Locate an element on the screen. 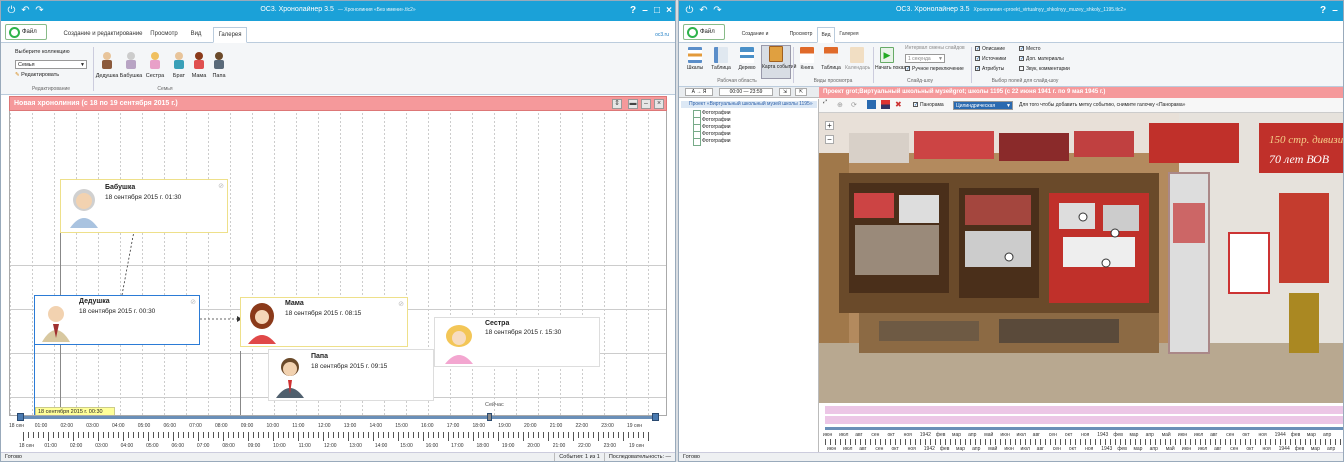  person-grandfather-button: Дедушка is located at coordinates (107, 65).